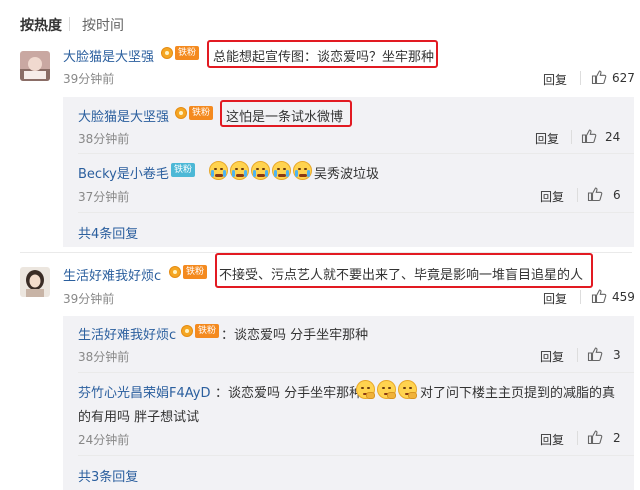  What do you see at coordinates (104, 197) in the screenshot?
I see `reply-time: 37分钟前` at bounding box center [104, 197].